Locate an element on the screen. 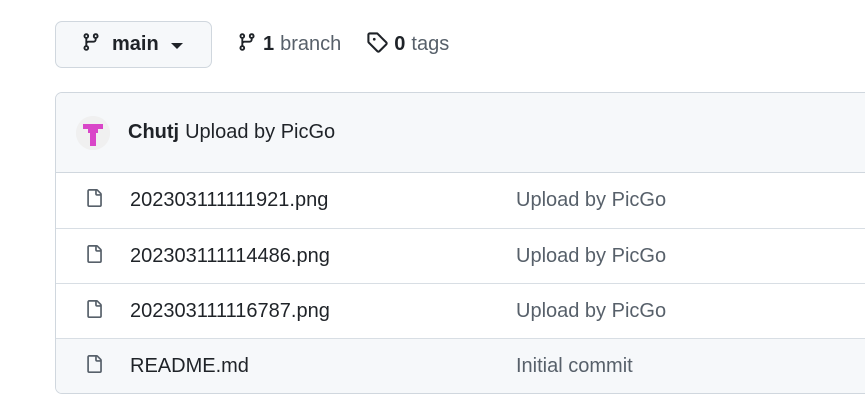 This screenshot has width=865, height=400. commit-author-link: Chutj is located at coordinates (153, 132).